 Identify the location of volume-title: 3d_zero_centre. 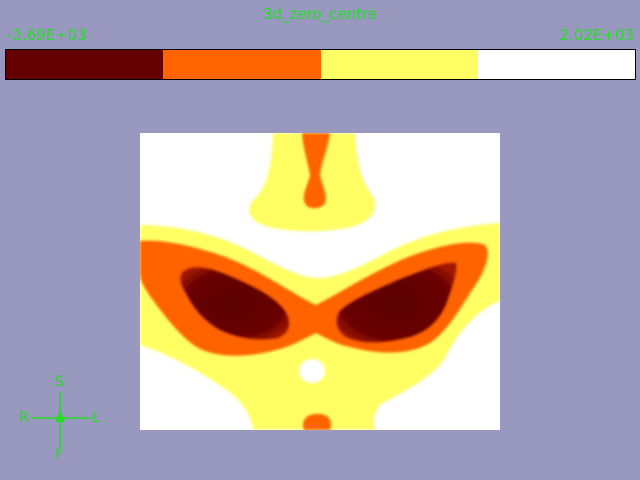
(320, 14).